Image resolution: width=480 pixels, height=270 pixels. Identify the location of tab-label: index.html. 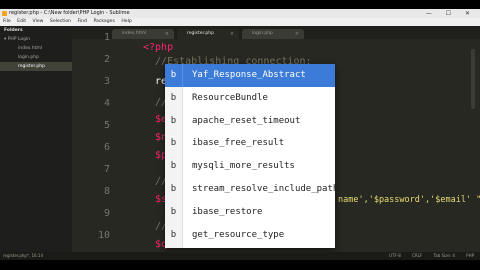
(134, 33).